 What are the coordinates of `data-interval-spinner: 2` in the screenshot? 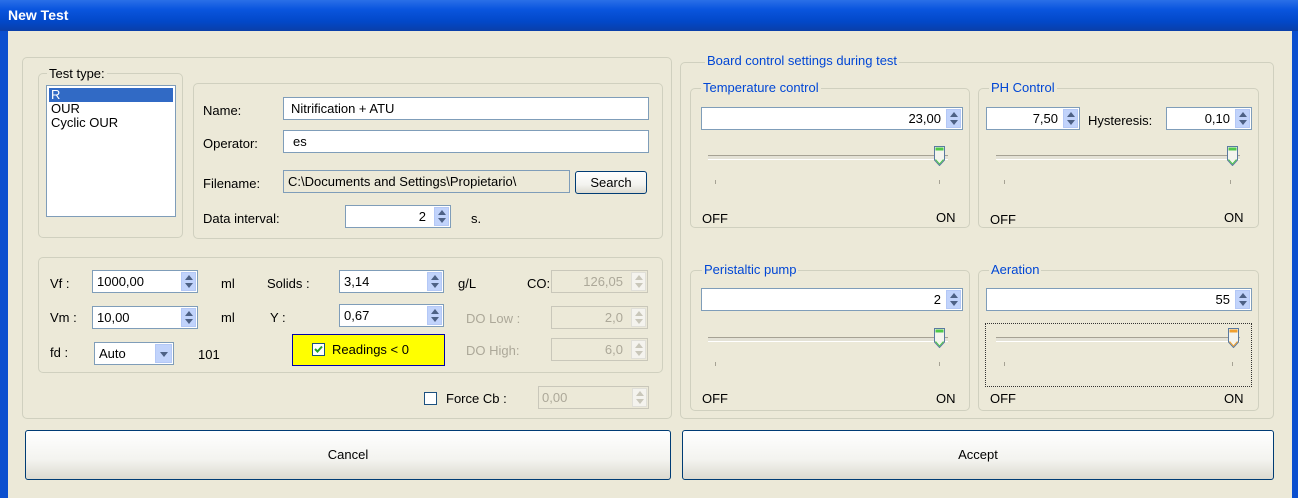 It's located at (398, 216).